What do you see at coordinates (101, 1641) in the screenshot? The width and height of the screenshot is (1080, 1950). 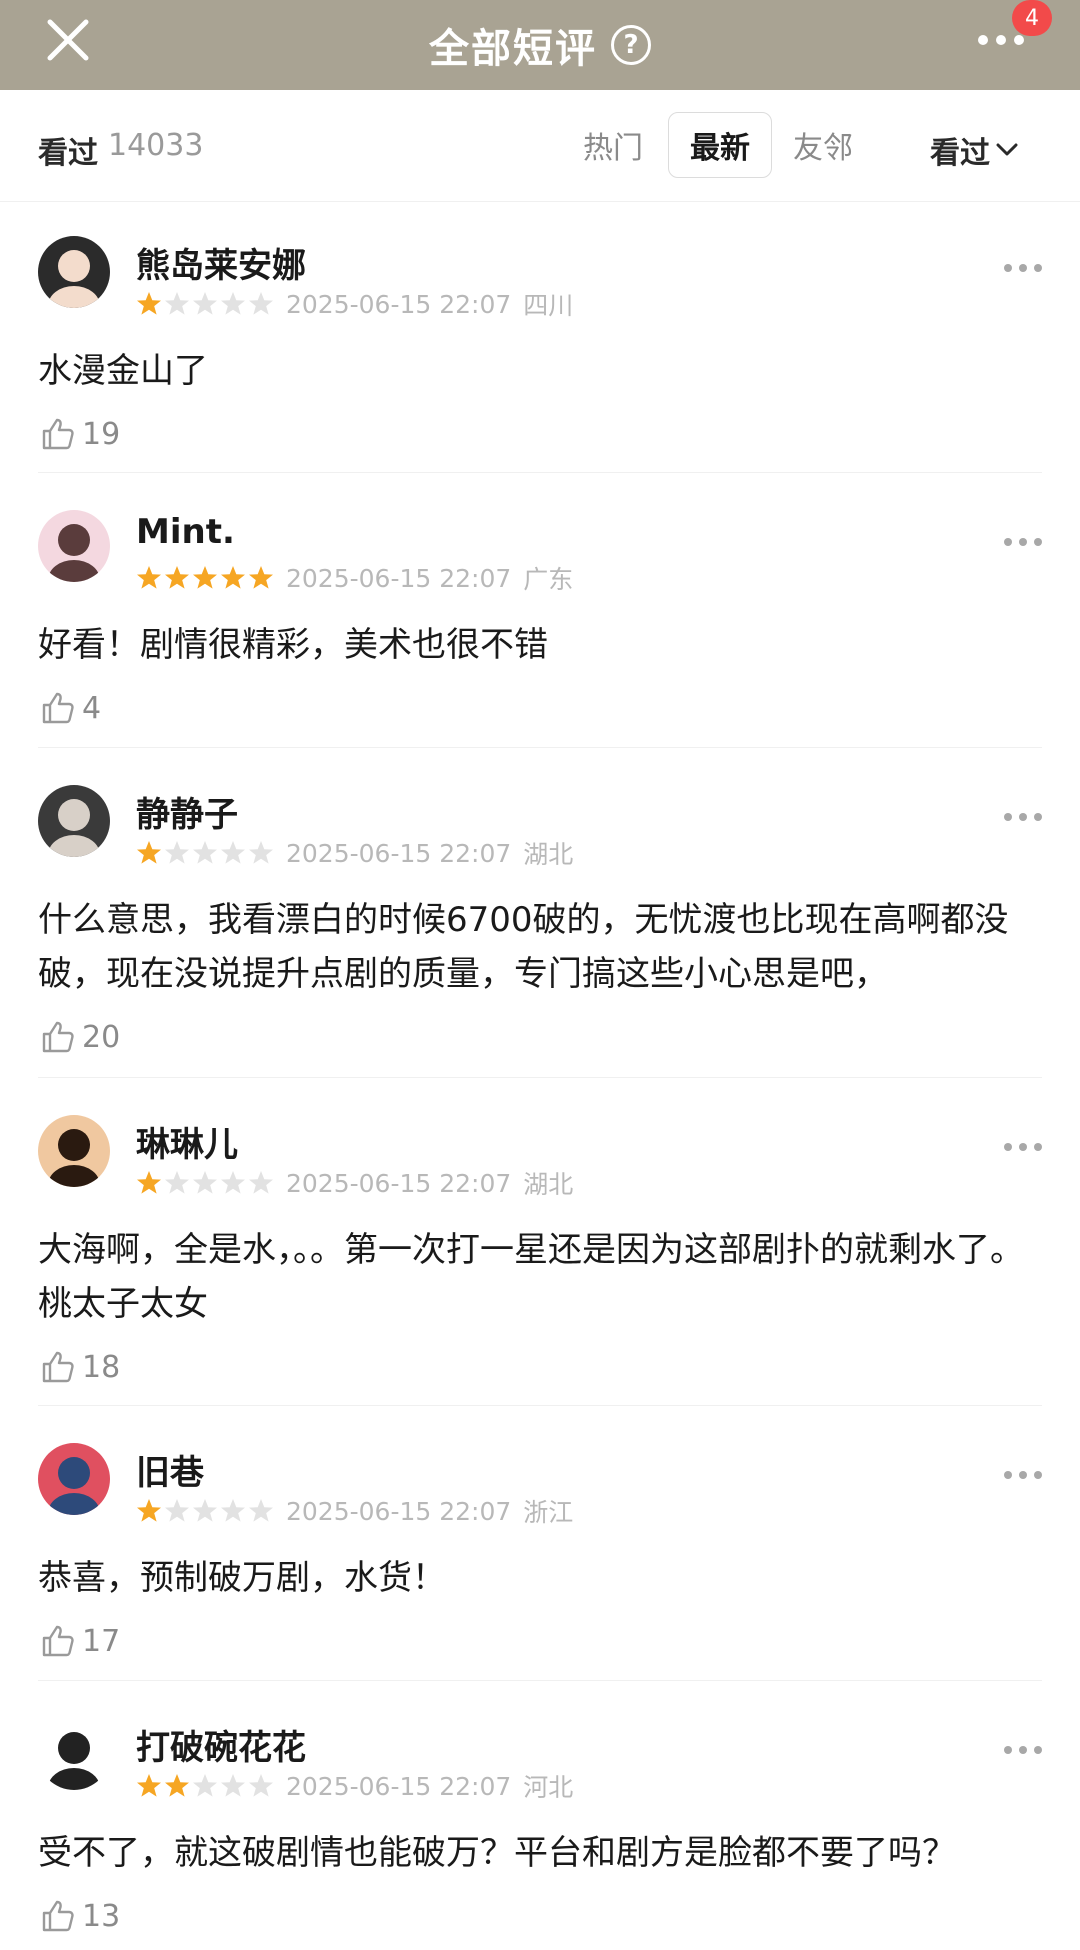 I see `like-count: 17` at bounding box center [101, 1641].